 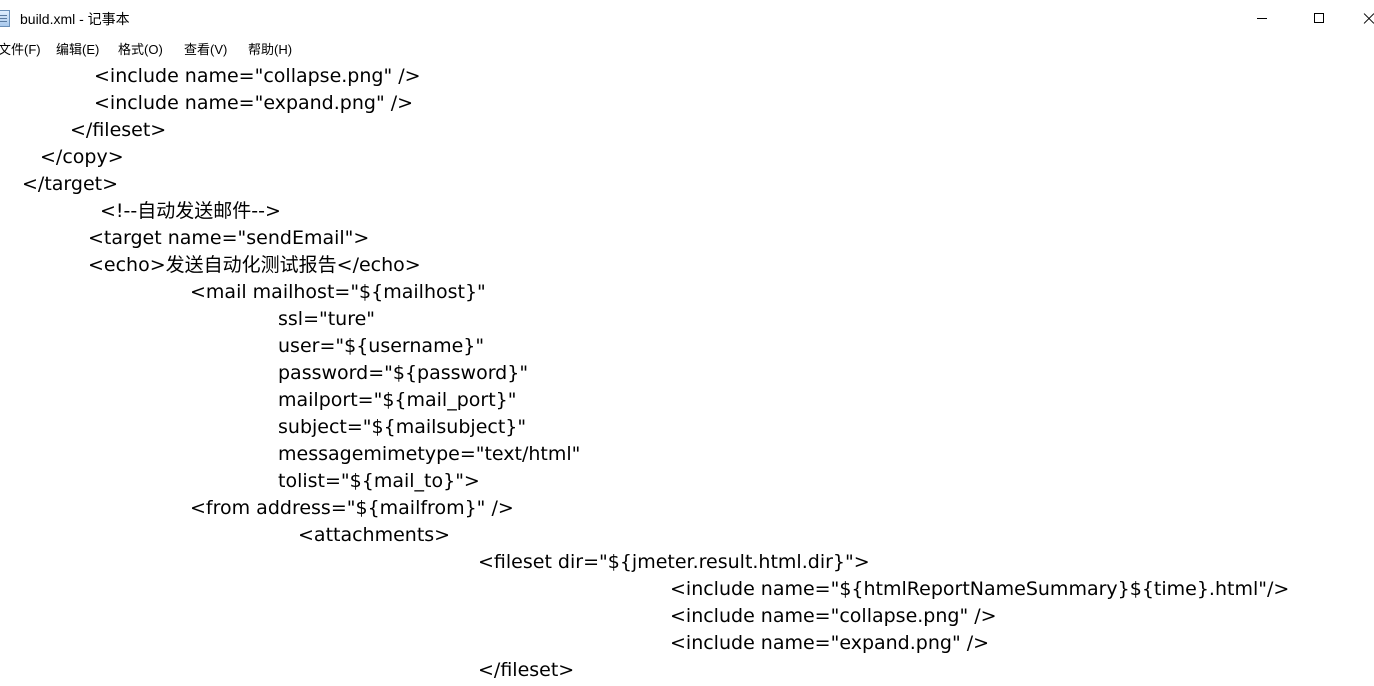 What do you see at coordinates (75, 19) in the screenshot?
I see `window-title: build.xml - 记事本` at bounding box center [75, 19].